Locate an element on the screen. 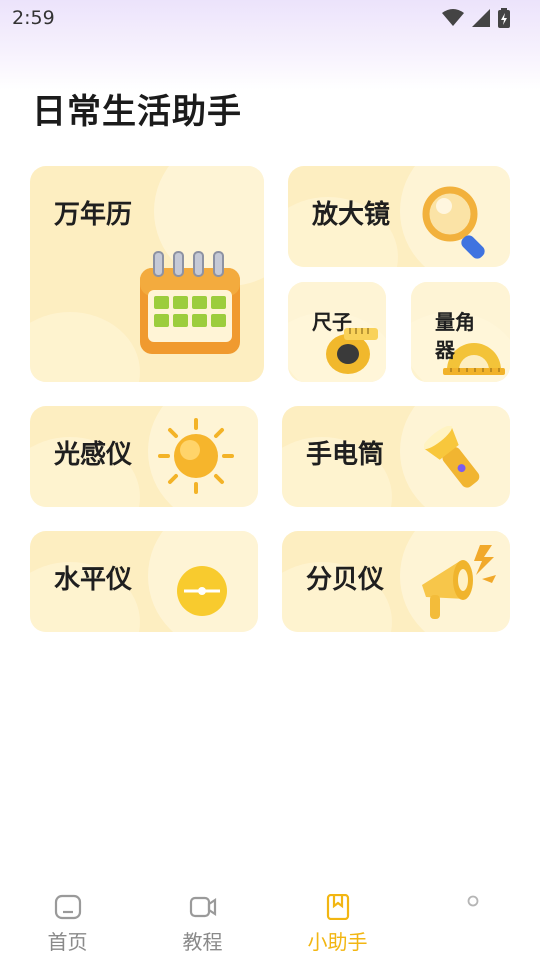 The image size is (540, 960). nav-item-tutorial: 教程 is located at coordinates (202, 920).